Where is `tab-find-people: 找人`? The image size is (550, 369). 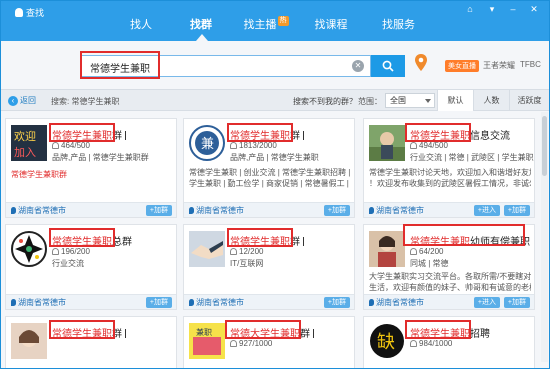
tab-find-people: 找人 is located at coordinates (141, 26).